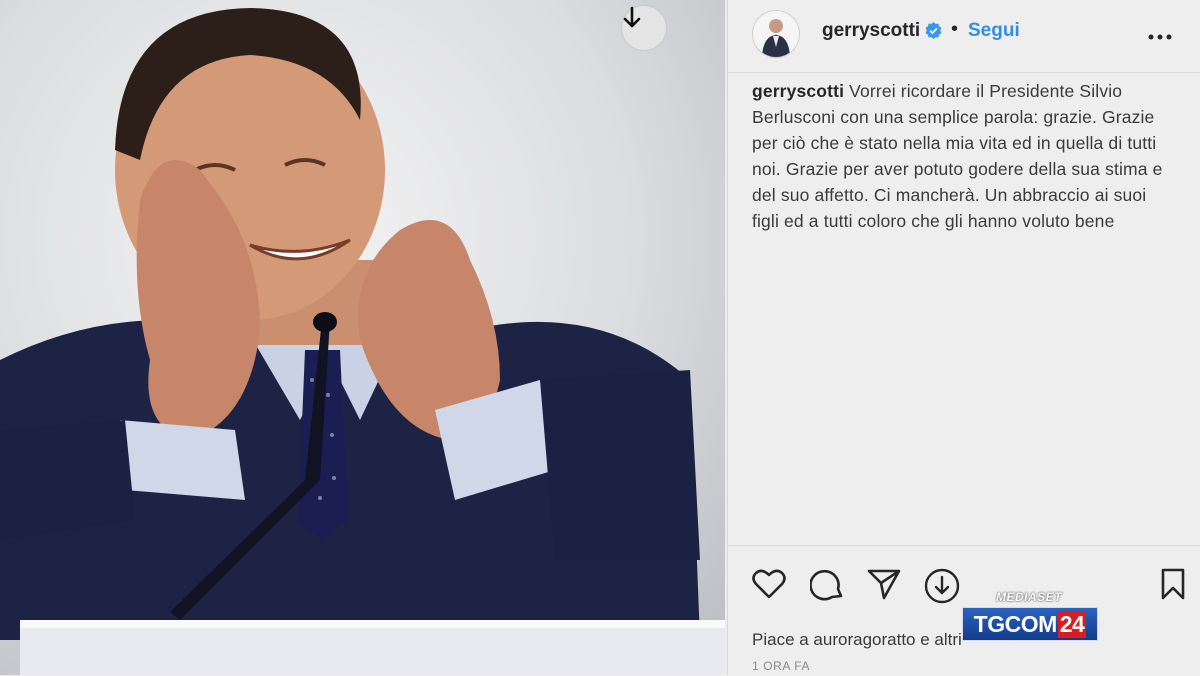  Describe the element at coordinates (644, 28) in the screenshot. I see `photo-download-button` at that location.